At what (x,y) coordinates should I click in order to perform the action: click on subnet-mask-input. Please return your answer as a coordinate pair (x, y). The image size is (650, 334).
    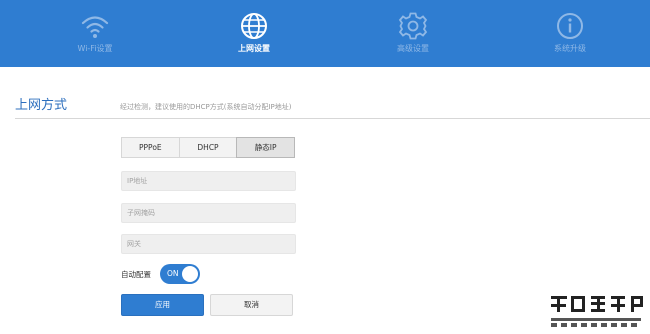
    Looking at the image, I should click on (208, 213).